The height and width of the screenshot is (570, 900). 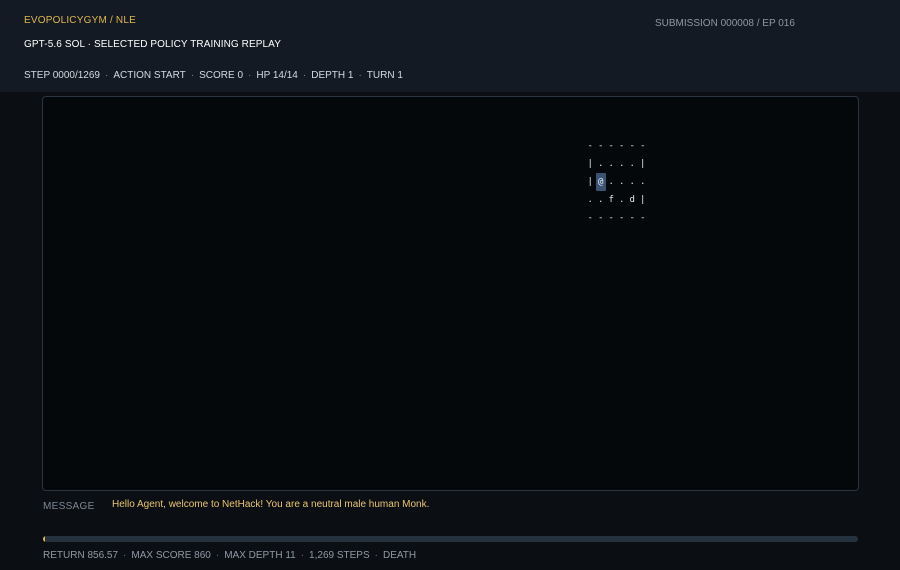 I want to click on submission-label: SUBMISSION 000008 / EP 016, so click(x=725, y=23).